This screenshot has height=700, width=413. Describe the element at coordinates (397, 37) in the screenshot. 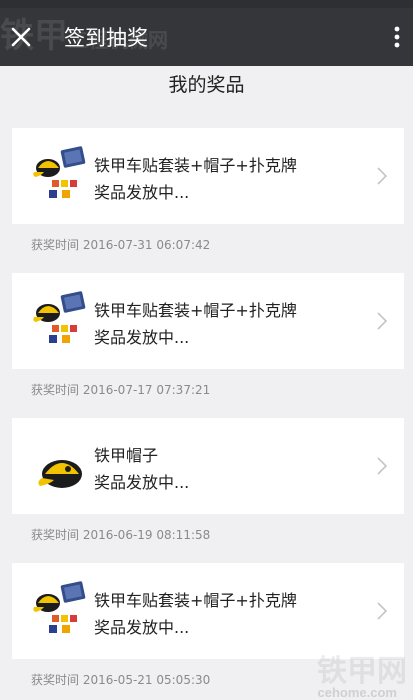

I see `more-options-icon` at that location.